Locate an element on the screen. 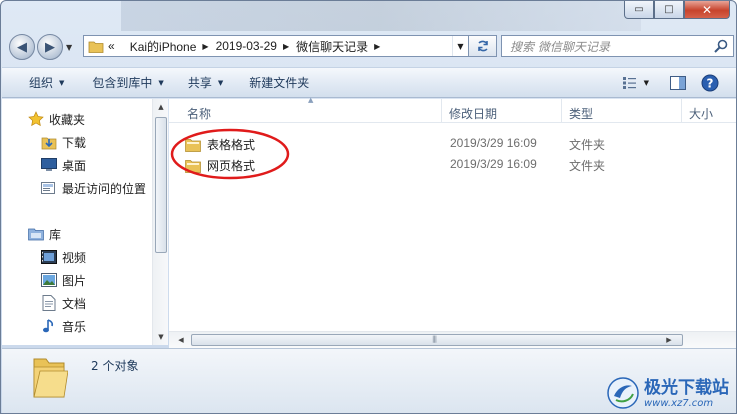  video-icon is located at coordinates (49, 257).